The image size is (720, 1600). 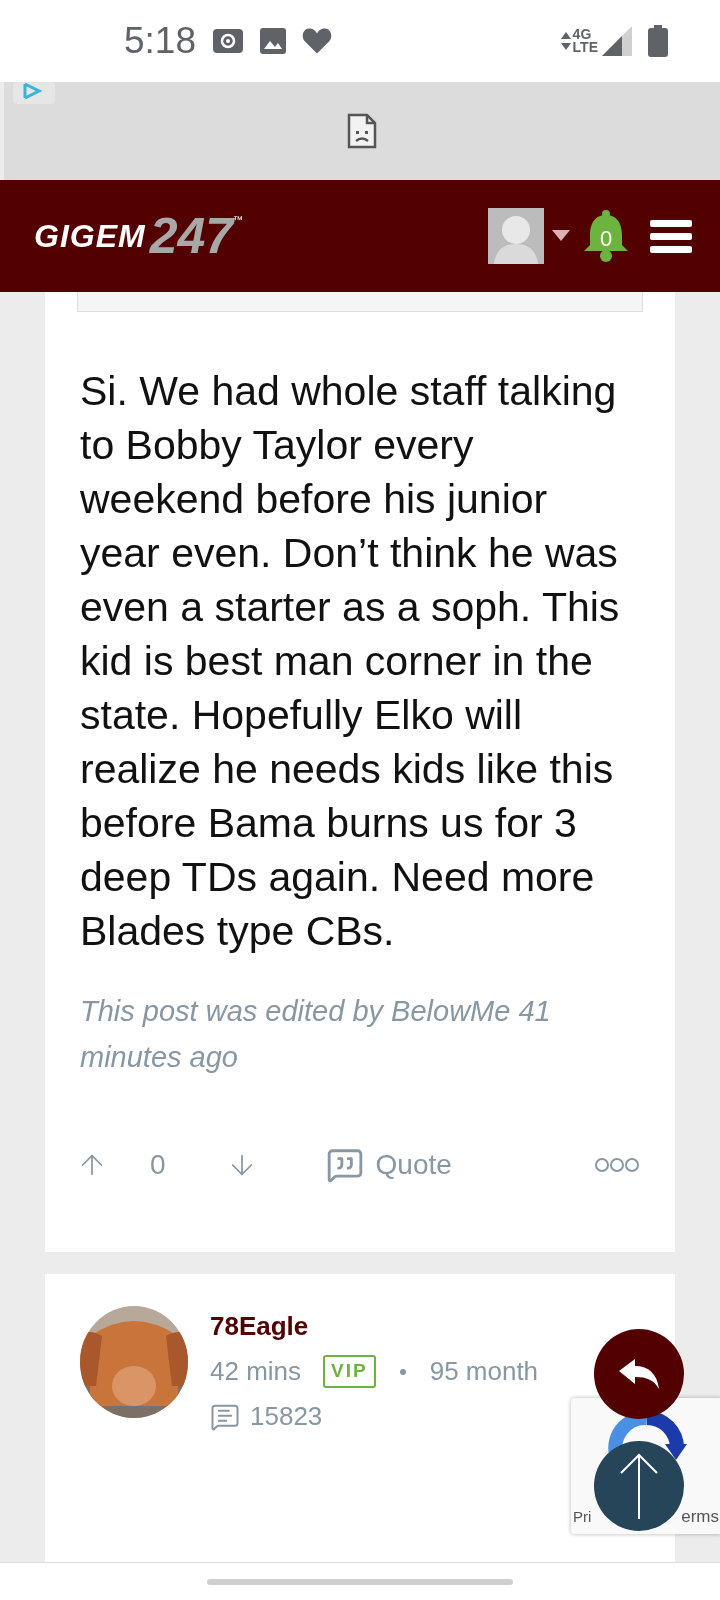 I want to click on post-time: 42 mins, so click(x=256, y=1371).